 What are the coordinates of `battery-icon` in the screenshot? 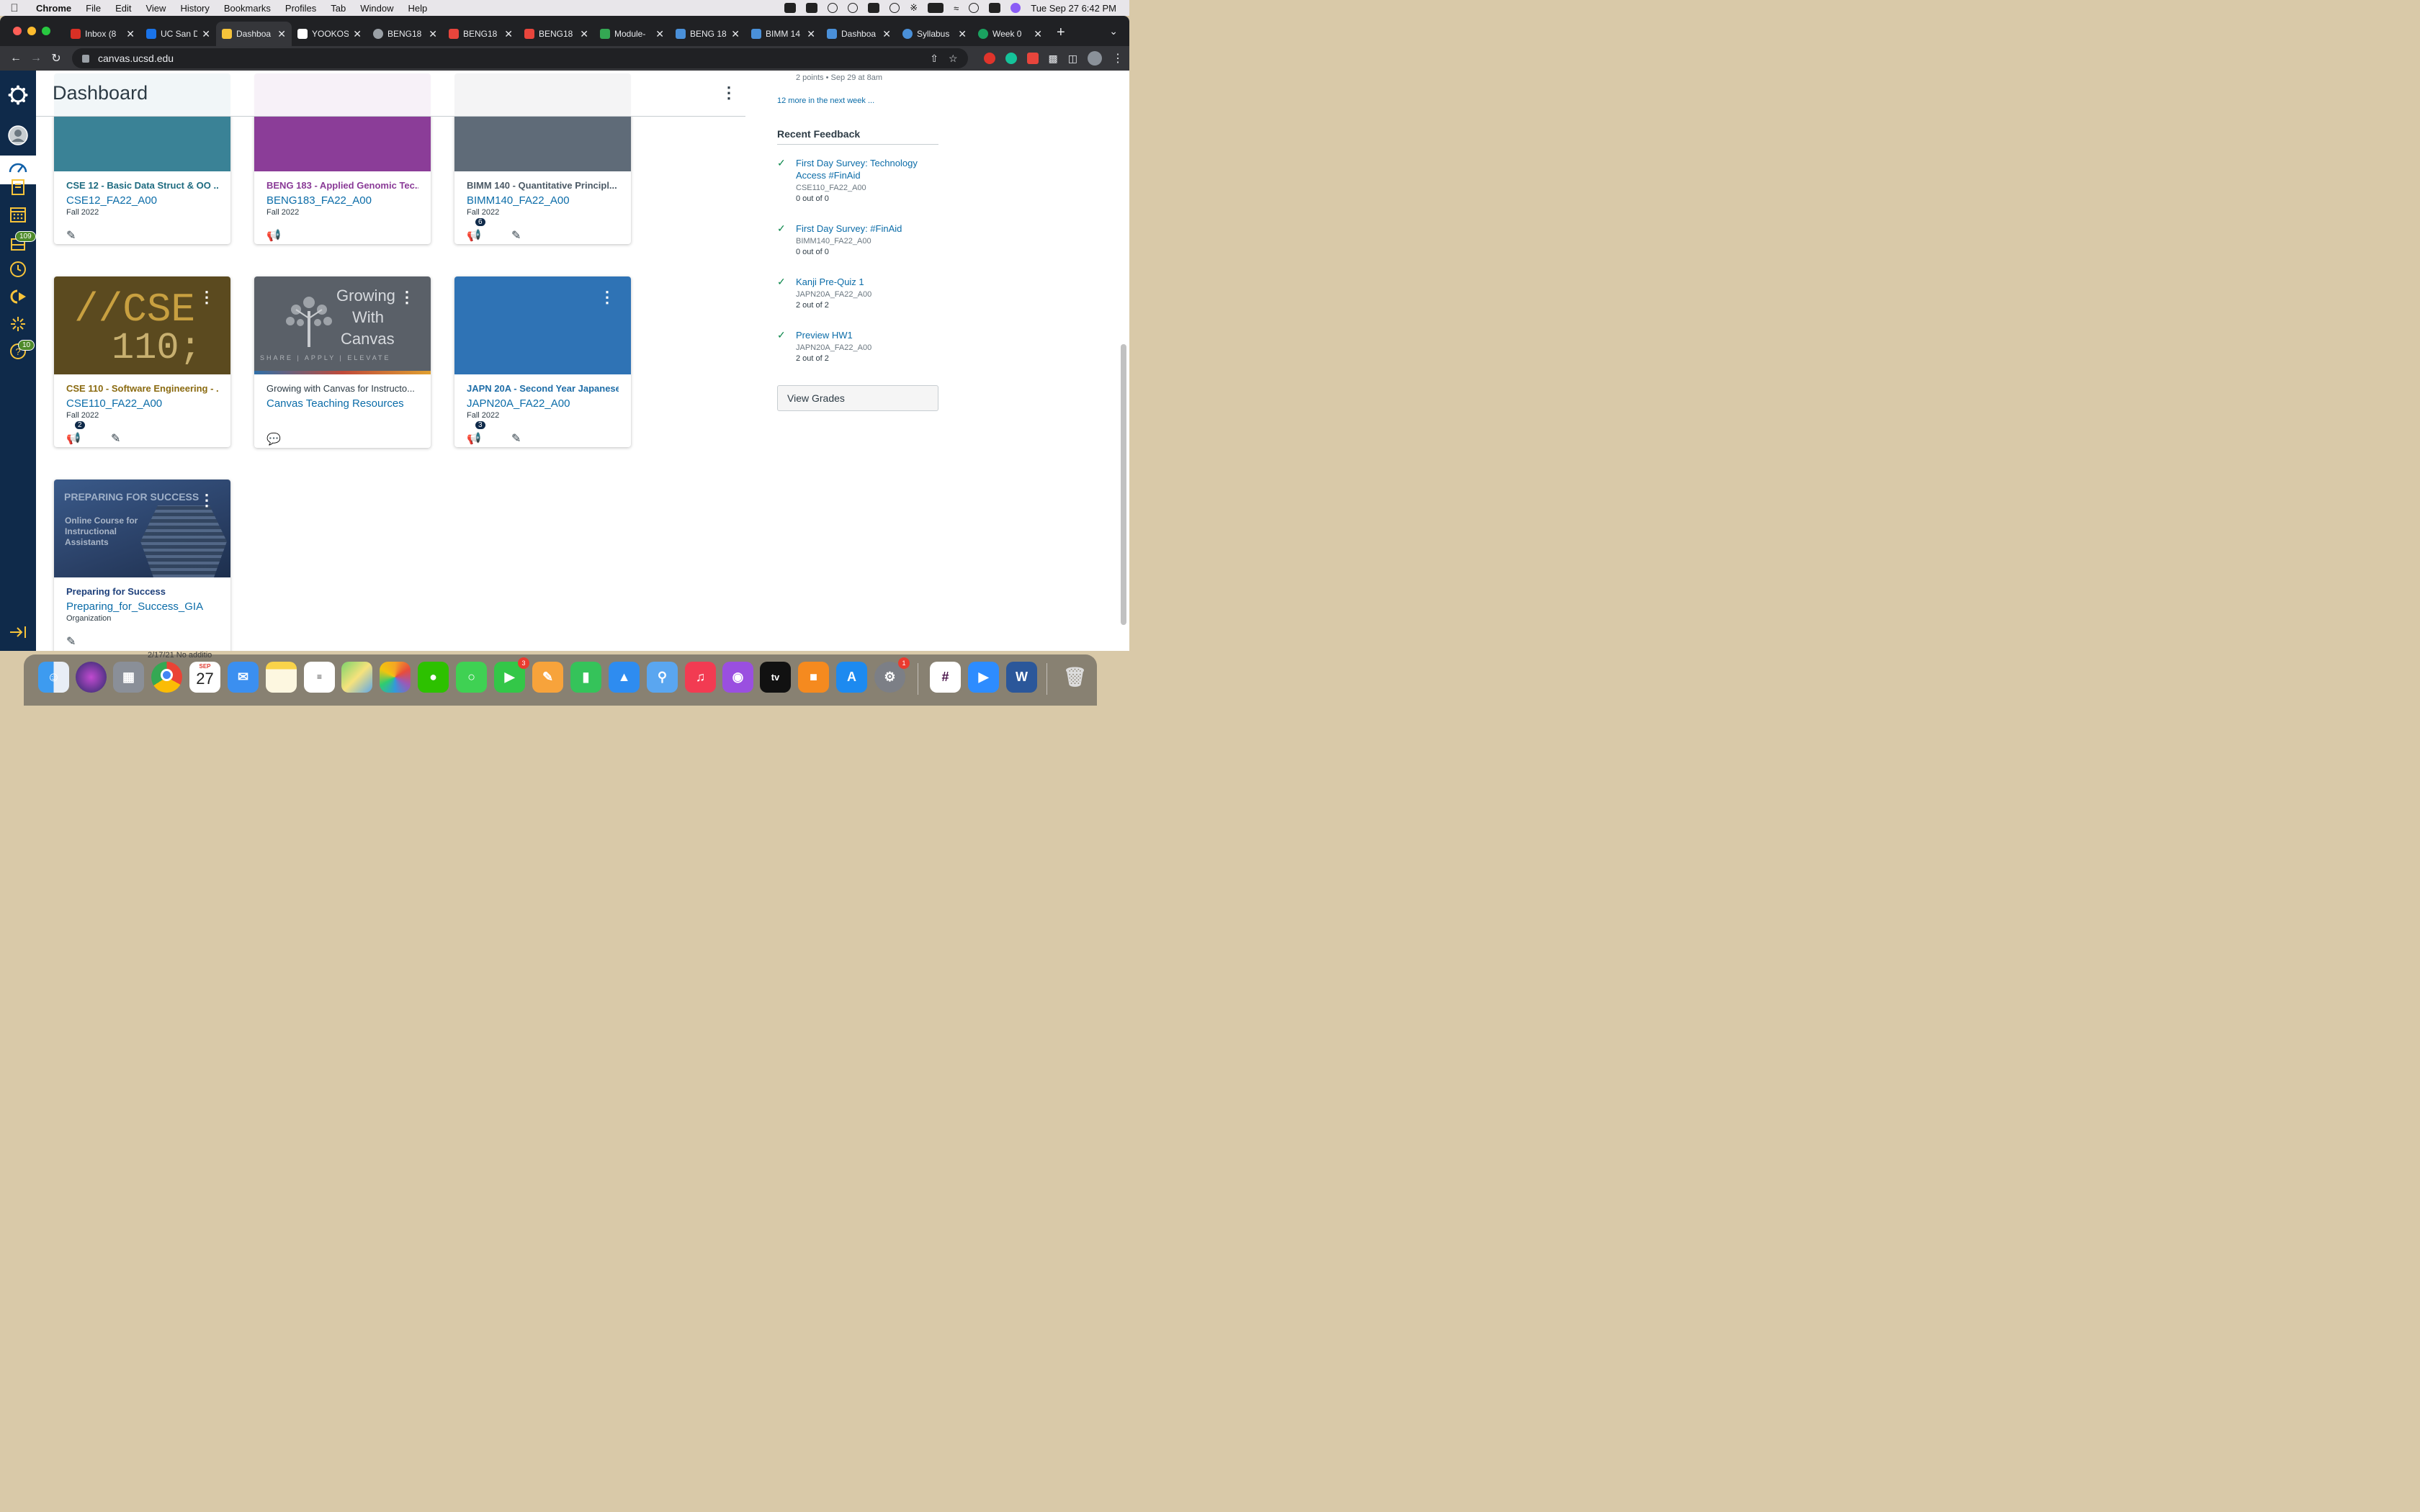 It's located at (936, 8).